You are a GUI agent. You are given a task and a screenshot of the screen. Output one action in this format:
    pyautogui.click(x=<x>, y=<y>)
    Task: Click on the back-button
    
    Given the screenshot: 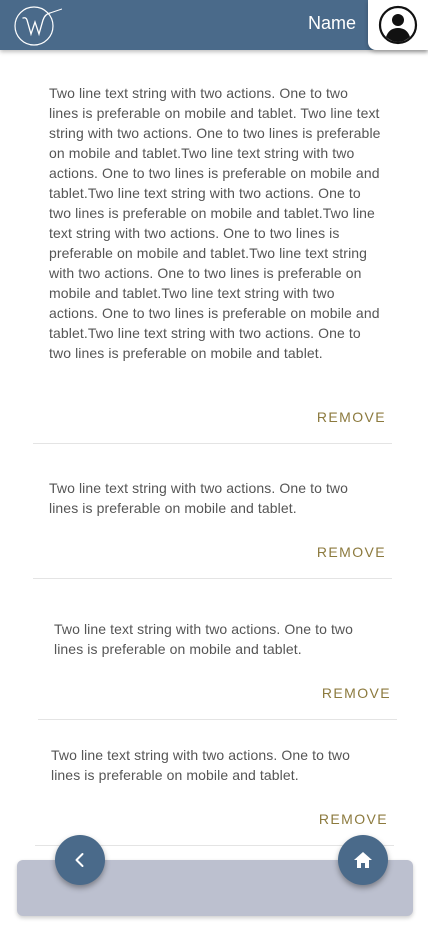 What is the action you would take?
    pyautogui.click(x=80, y=860)
    